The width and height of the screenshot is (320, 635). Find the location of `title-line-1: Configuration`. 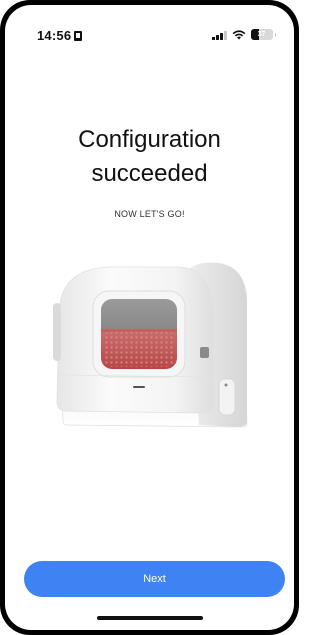

title-line-1: Configuration is located at coordinates (149, 139).